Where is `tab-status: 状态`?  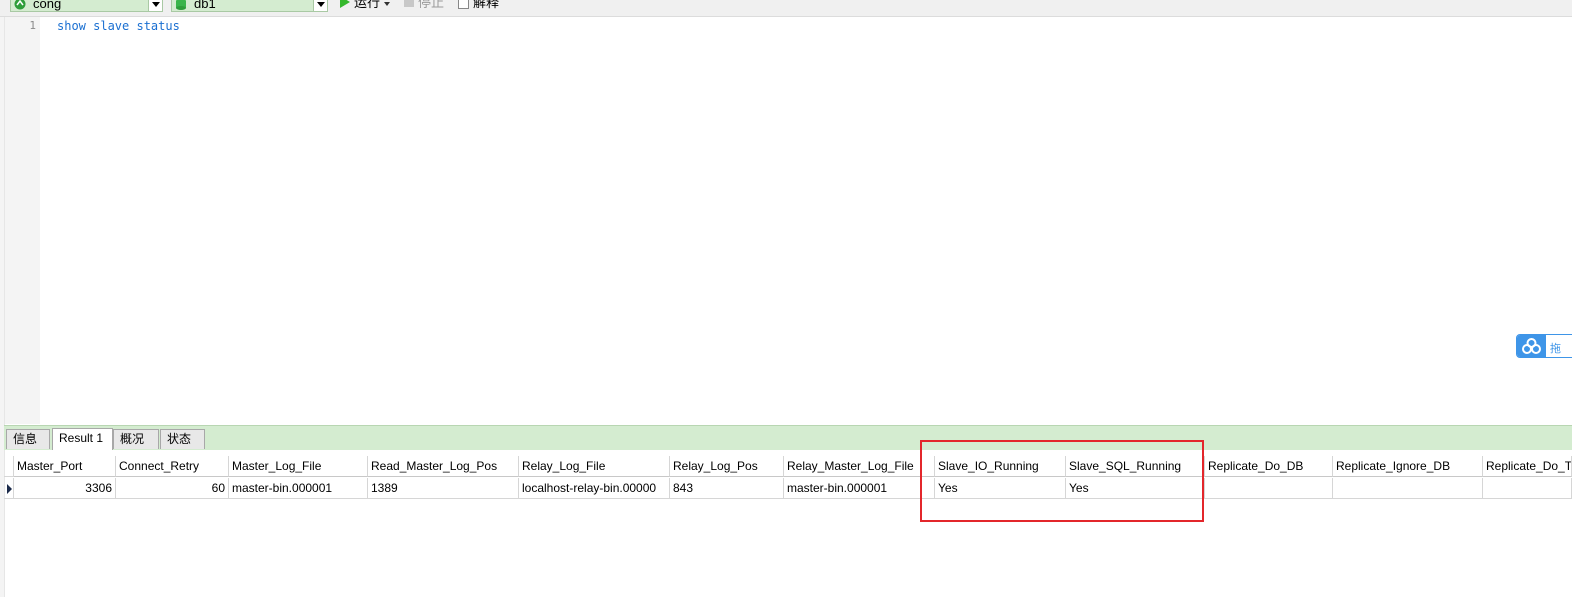
tab-status: 状态 is located at coordinates (182, 439).